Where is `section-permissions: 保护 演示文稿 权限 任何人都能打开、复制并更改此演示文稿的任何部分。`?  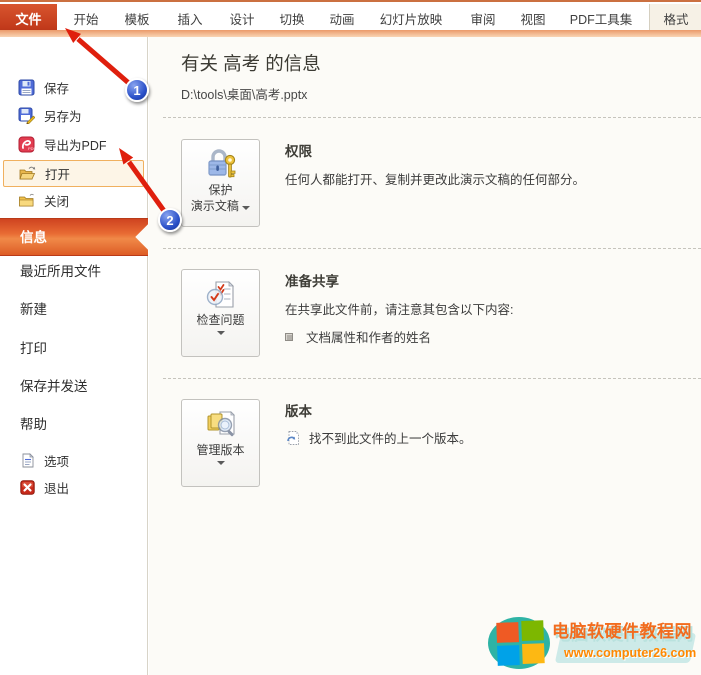 section-permissions: 保护 演示文稿 权限 任何人都能打开、复制并更改此演示文稿的任何部分。 is located at coordinates (436, 183).